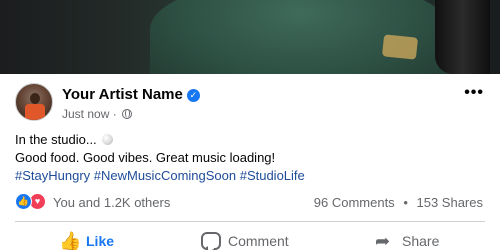  What do you see at coordinates (354, 202) in the screenshot?
I see `comments-count: 96 Comments` at bounding box center [354, 202].